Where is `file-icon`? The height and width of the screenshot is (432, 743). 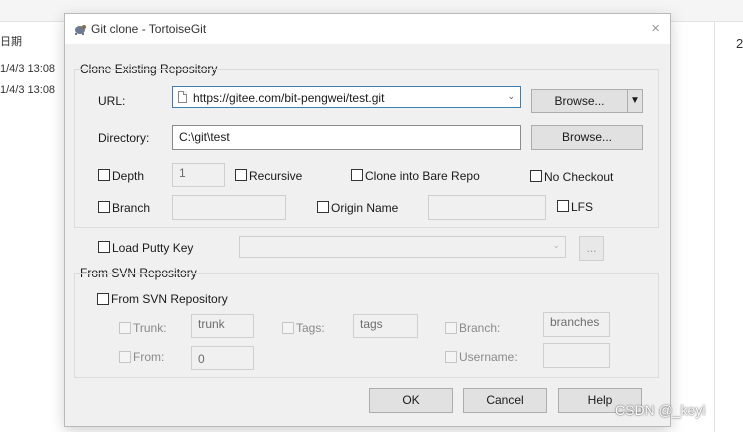 file-icon is located at coordinates (182, 97).